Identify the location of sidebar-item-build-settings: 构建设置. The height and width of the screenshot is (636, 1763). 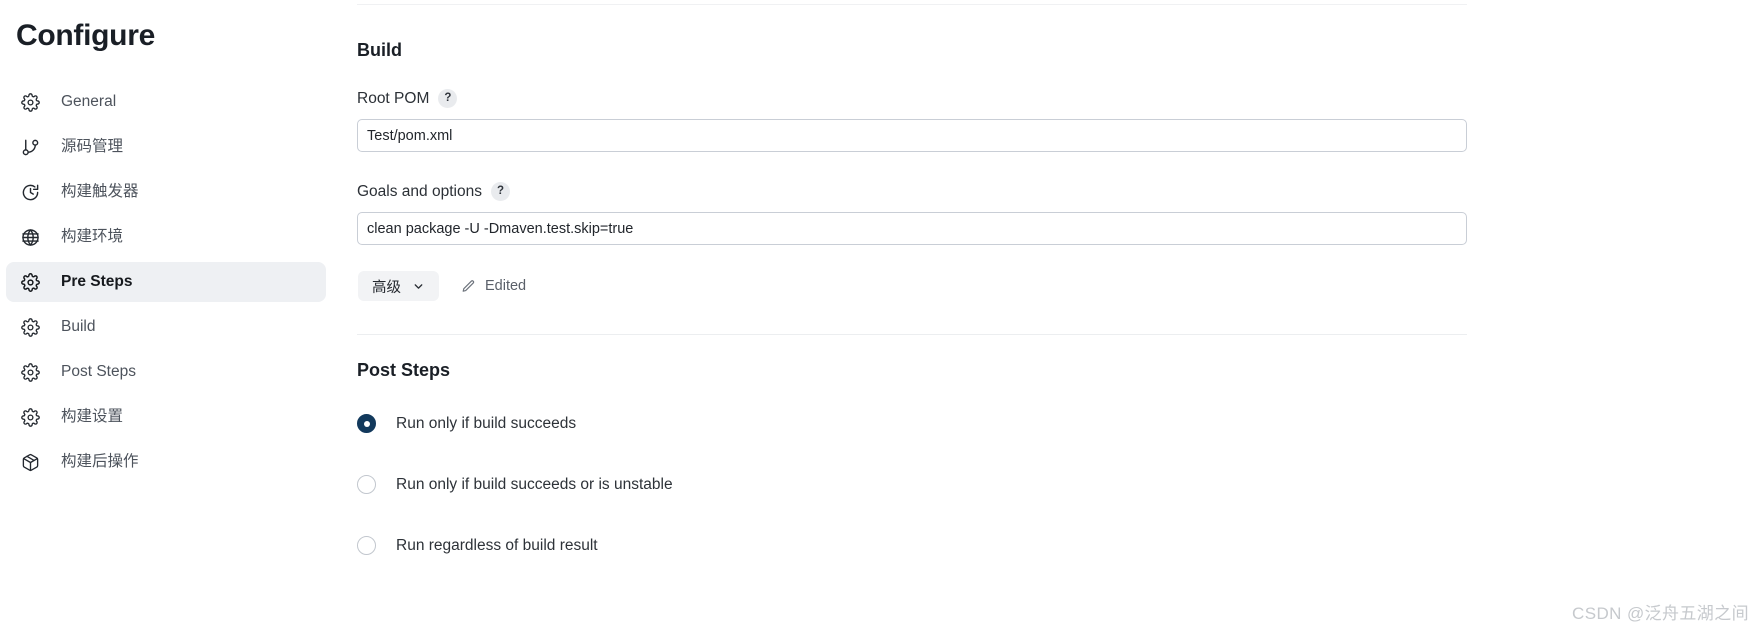
(166, 417).